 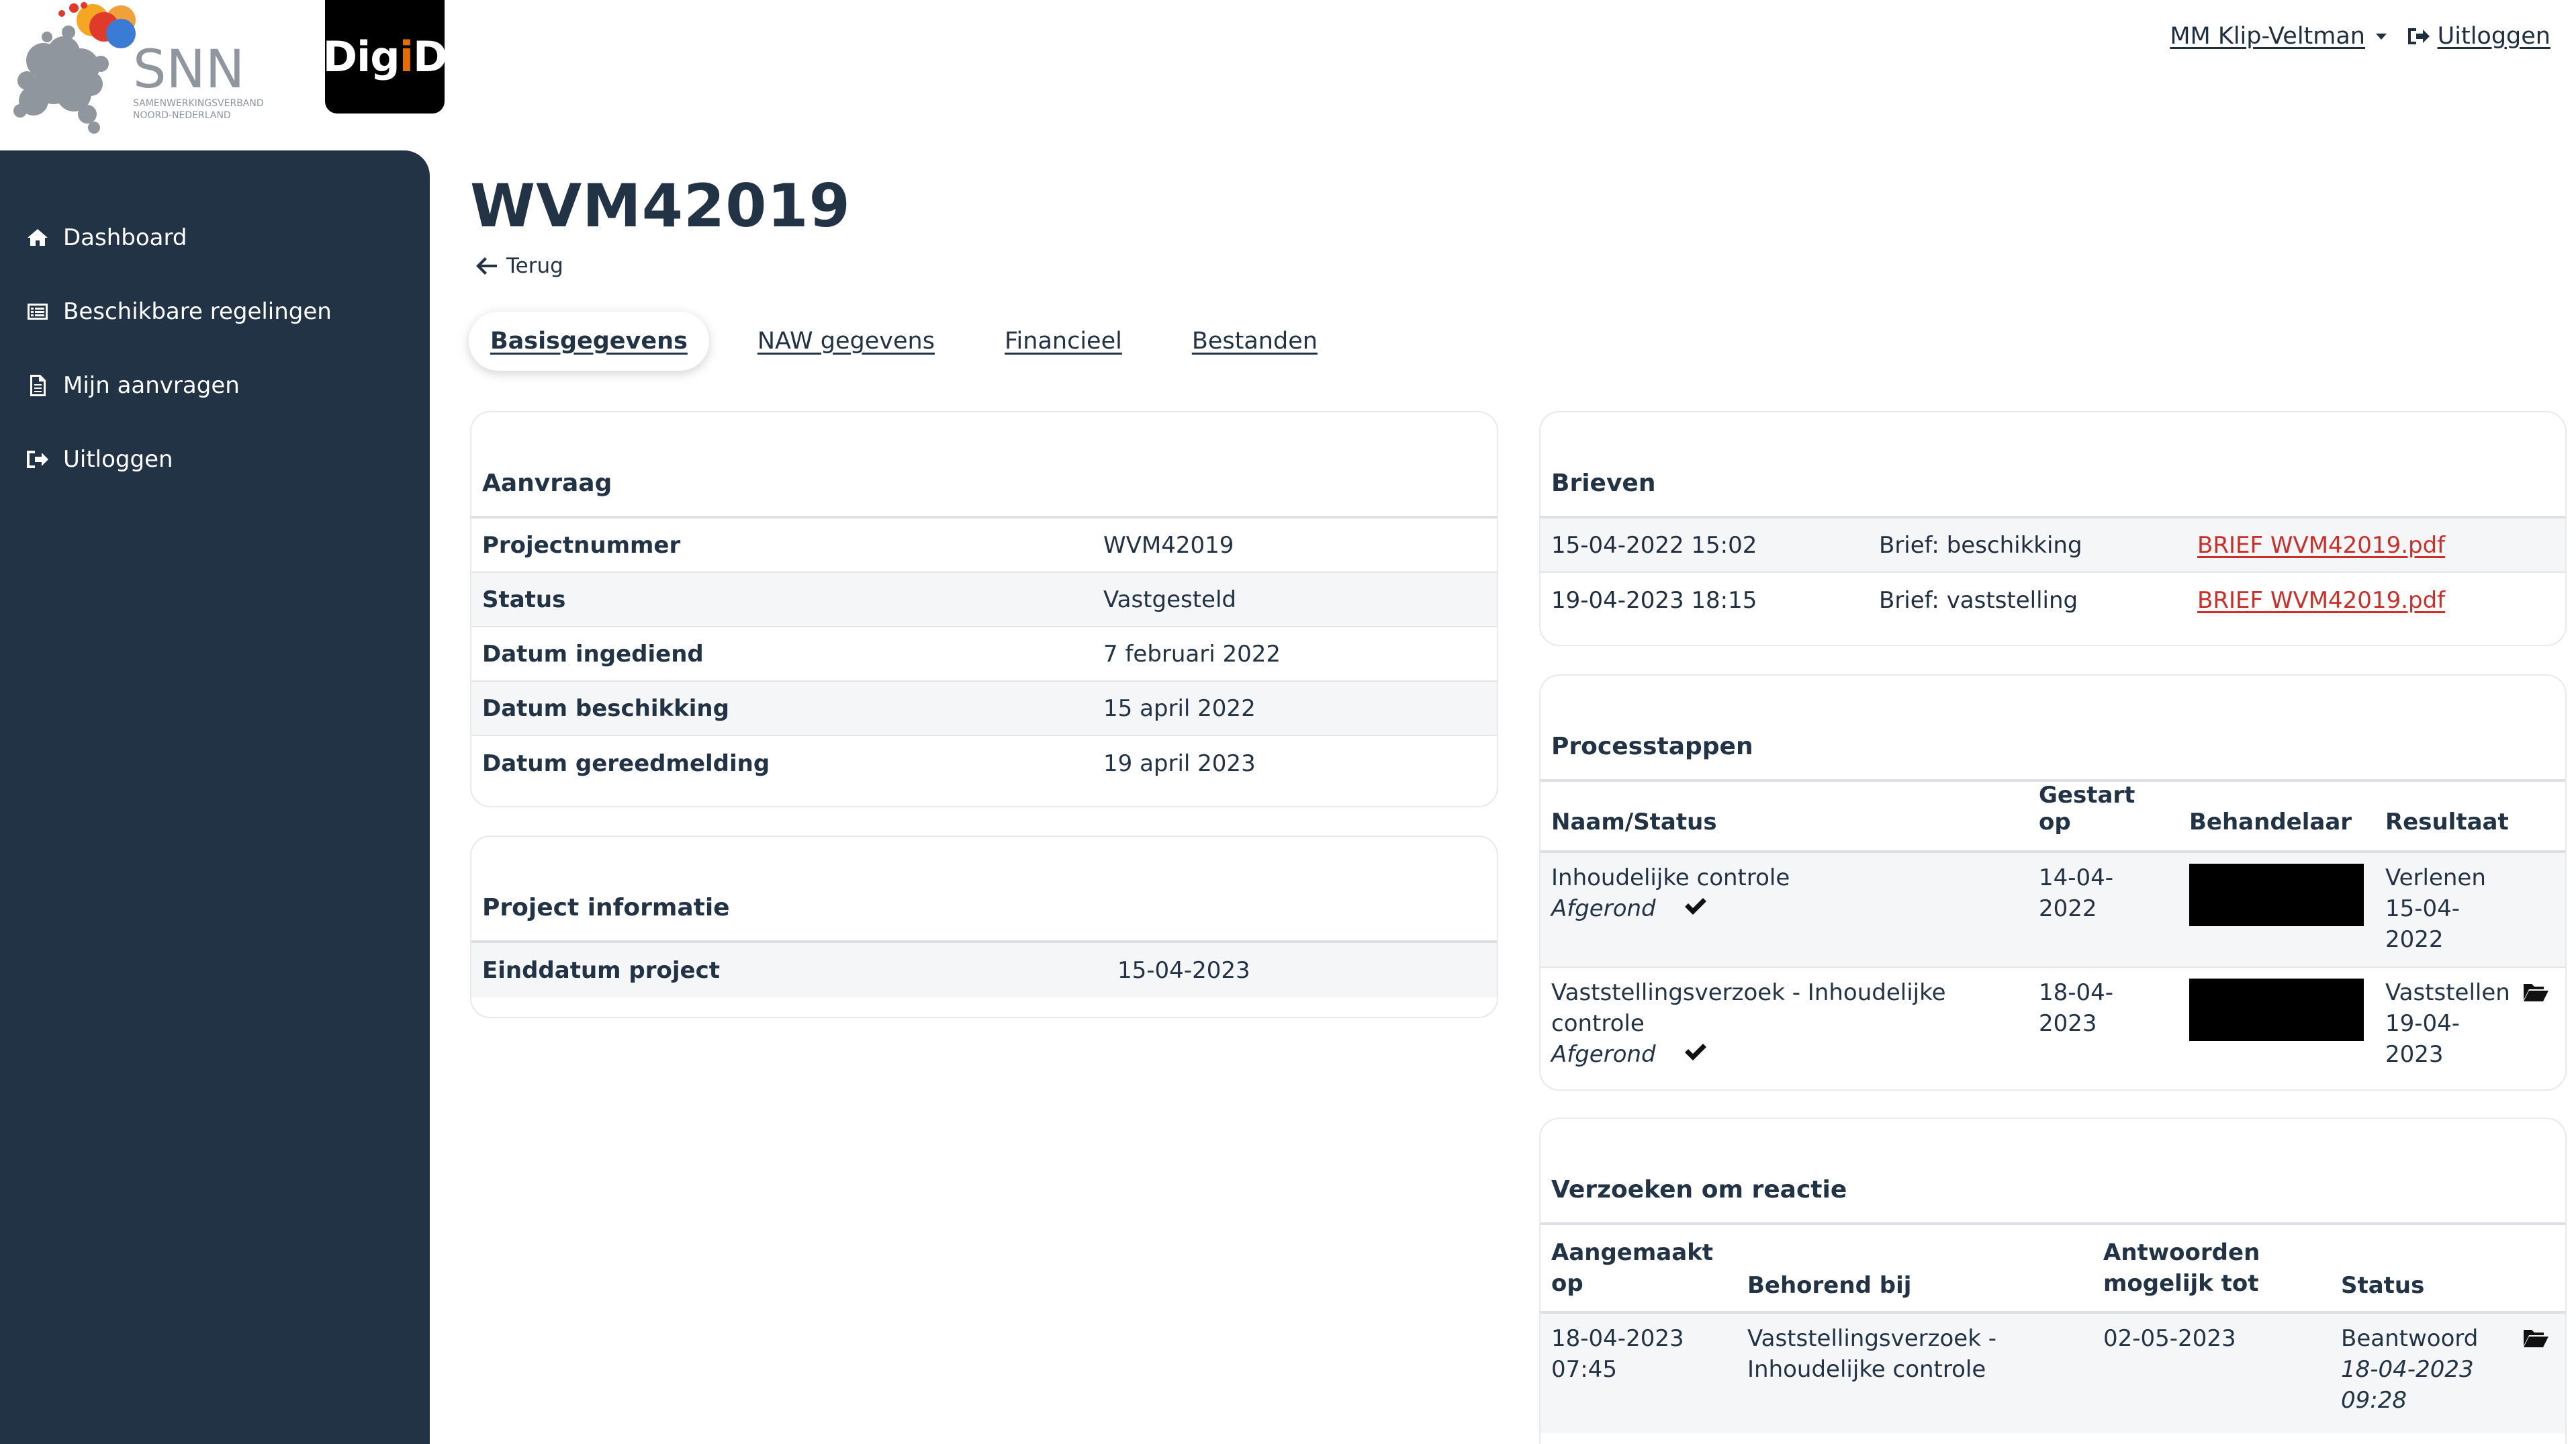 What do you see at coordinates (2435, 878) in the screenshot?
I see `step-result: Verlenen` at bounding box center [2435, 878].